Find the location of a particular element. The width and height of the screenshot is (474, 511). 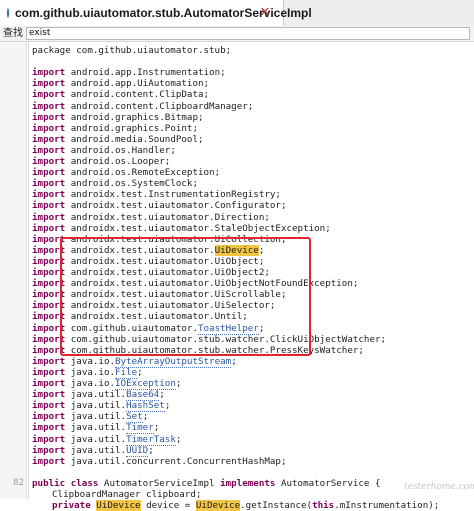

code-text: import java.io.IOException; is located at coordinates (107, 384).